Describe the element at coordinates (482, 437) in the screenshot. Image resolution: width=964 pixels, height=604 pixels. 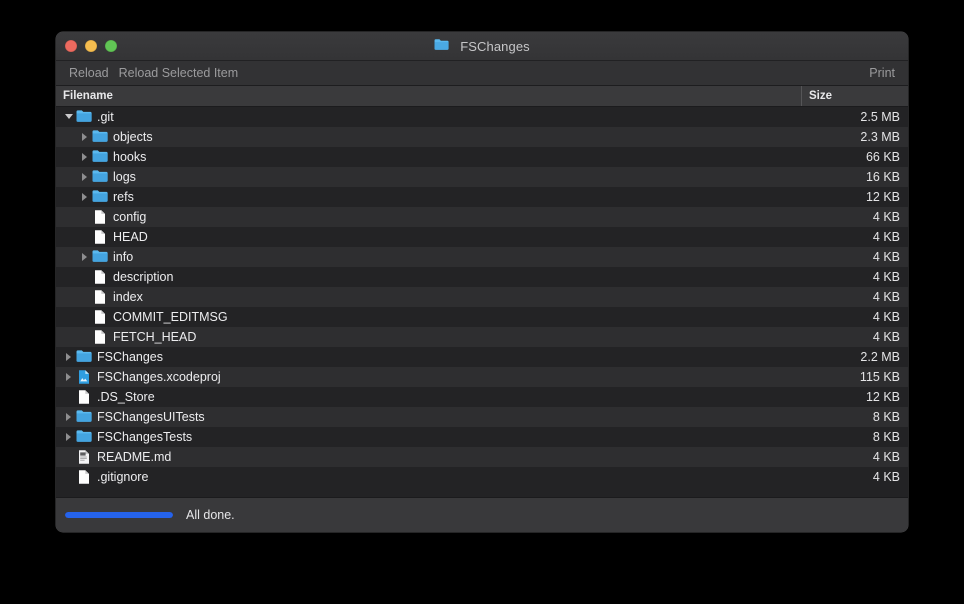
I see `table-row: FSChangesTests 8 KB` at that location.